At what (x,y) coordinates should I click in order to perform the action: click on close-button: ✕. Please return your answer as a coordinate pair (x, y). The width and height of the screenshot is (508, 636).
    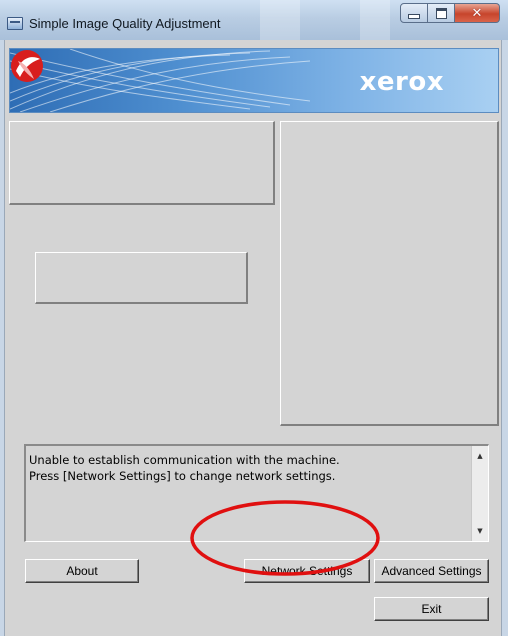
    Looking at the image, I should click on (477, 13).